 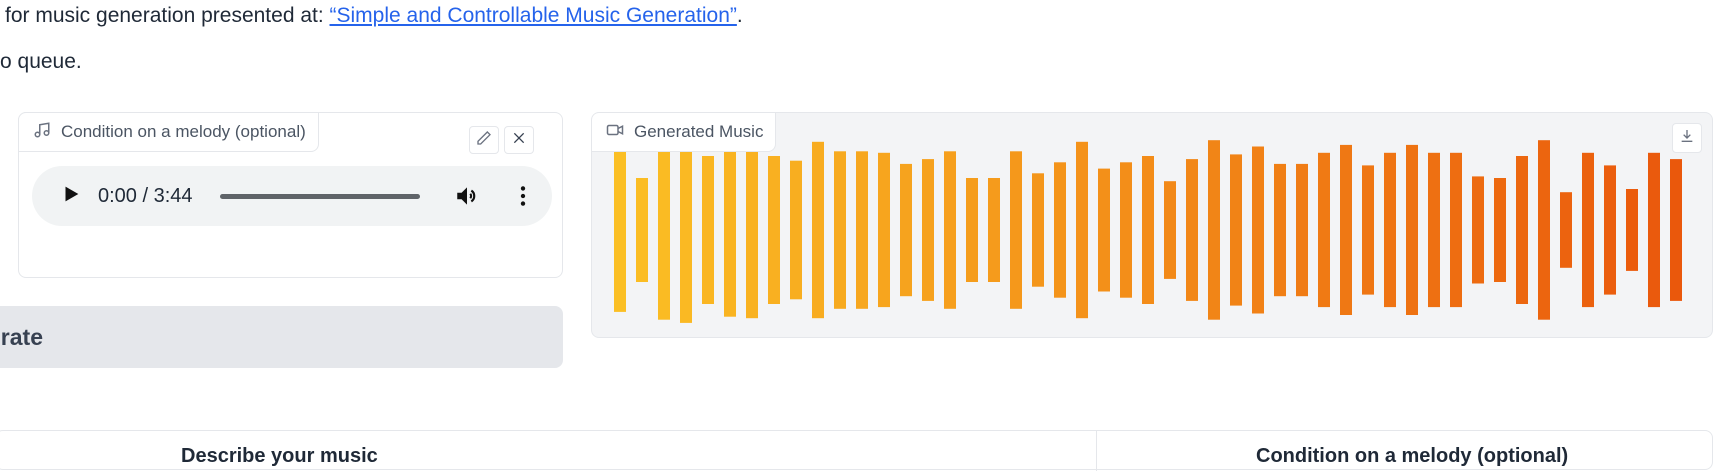 I want to click on audio-player: 0:00 / 3:44, so click(x=292, y=196).